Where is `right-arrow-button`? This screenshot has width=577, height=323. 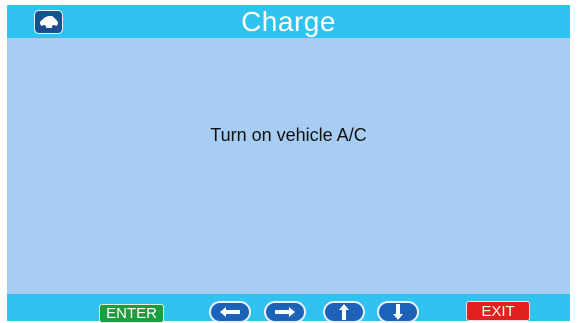 right-arrow-button is located at coordinates (285, 312).